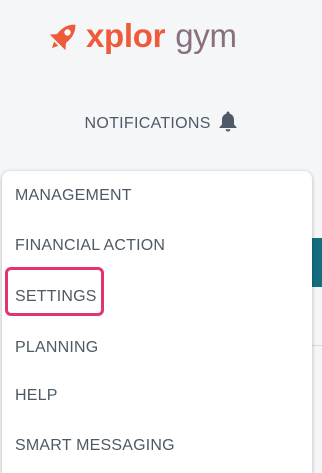  What do you see at coordinates (62, 37) in the screenshot?
I see `rocket-icon` at bounding box center [62, 37].